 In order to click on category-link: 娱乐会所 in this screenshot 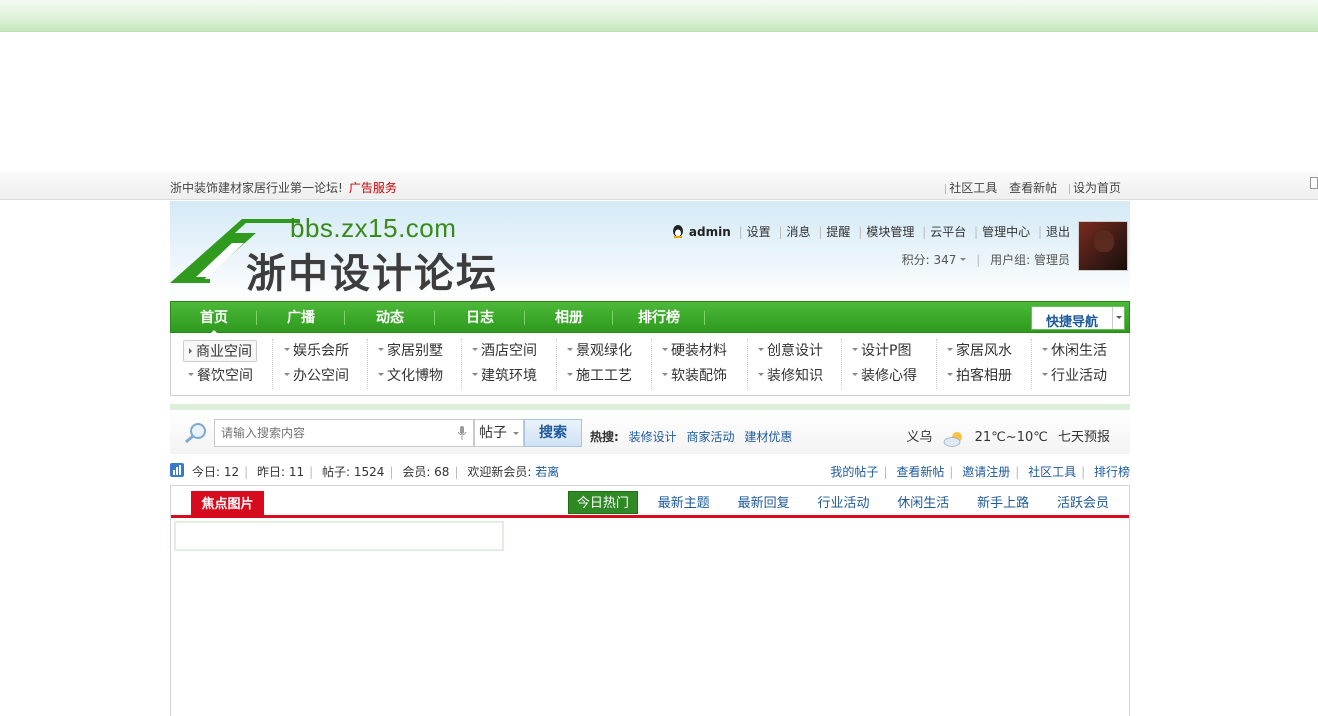, I will do `click(315, 351)`.